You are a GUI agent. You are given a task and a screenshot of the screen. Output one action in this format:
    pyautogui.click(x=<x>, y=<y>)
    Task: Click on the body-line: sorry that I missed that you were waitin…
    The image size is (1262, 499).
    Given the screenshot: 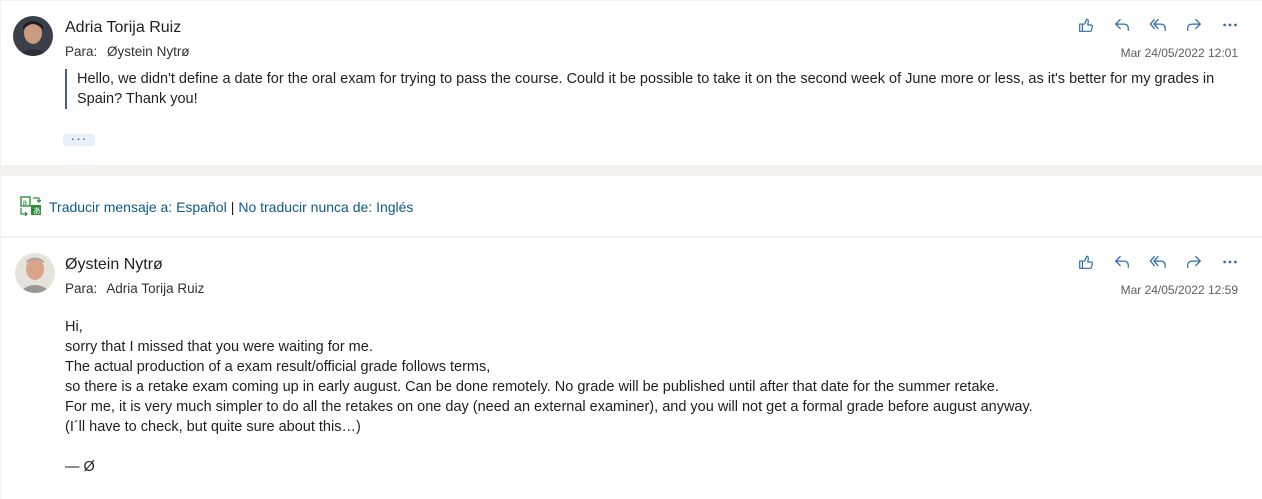 What is the action you would take?
    pyautogui.click(x=219, y=347)
    